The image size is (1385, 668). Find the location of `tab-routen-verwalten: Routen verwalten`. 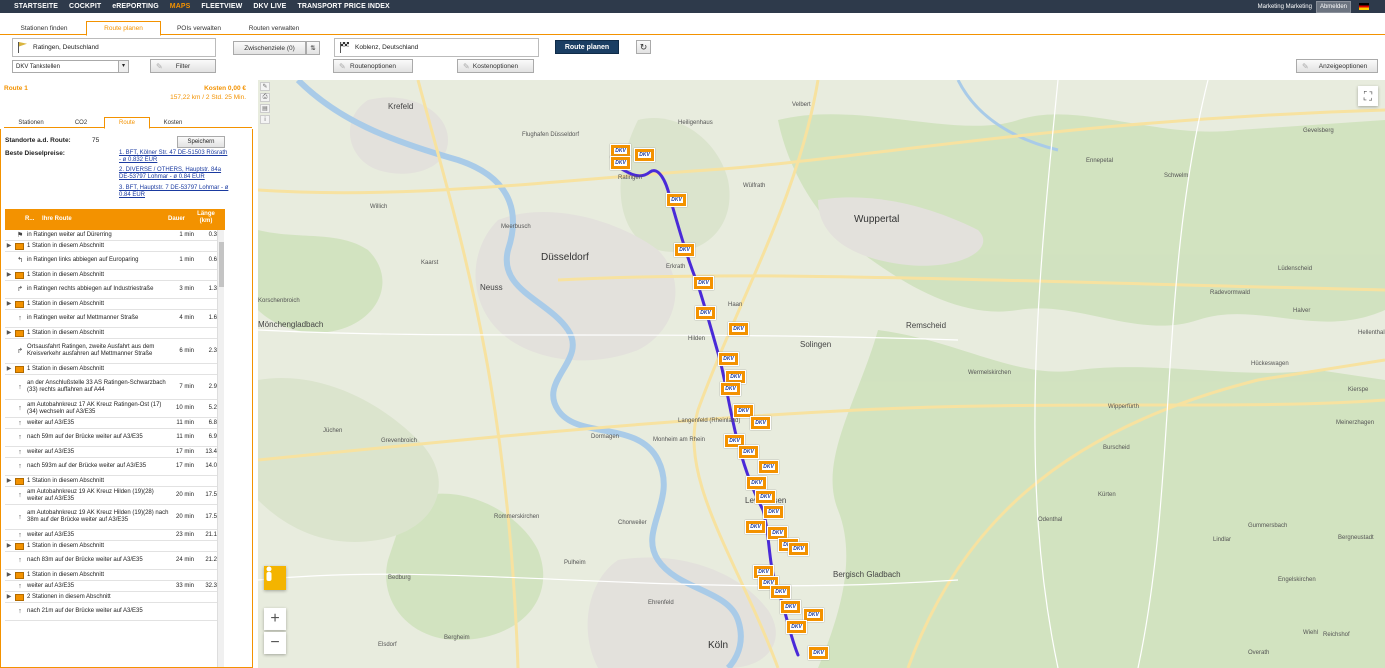

tab-routen-verwalten: Routen verwalten is located at coordinates (274, 28).